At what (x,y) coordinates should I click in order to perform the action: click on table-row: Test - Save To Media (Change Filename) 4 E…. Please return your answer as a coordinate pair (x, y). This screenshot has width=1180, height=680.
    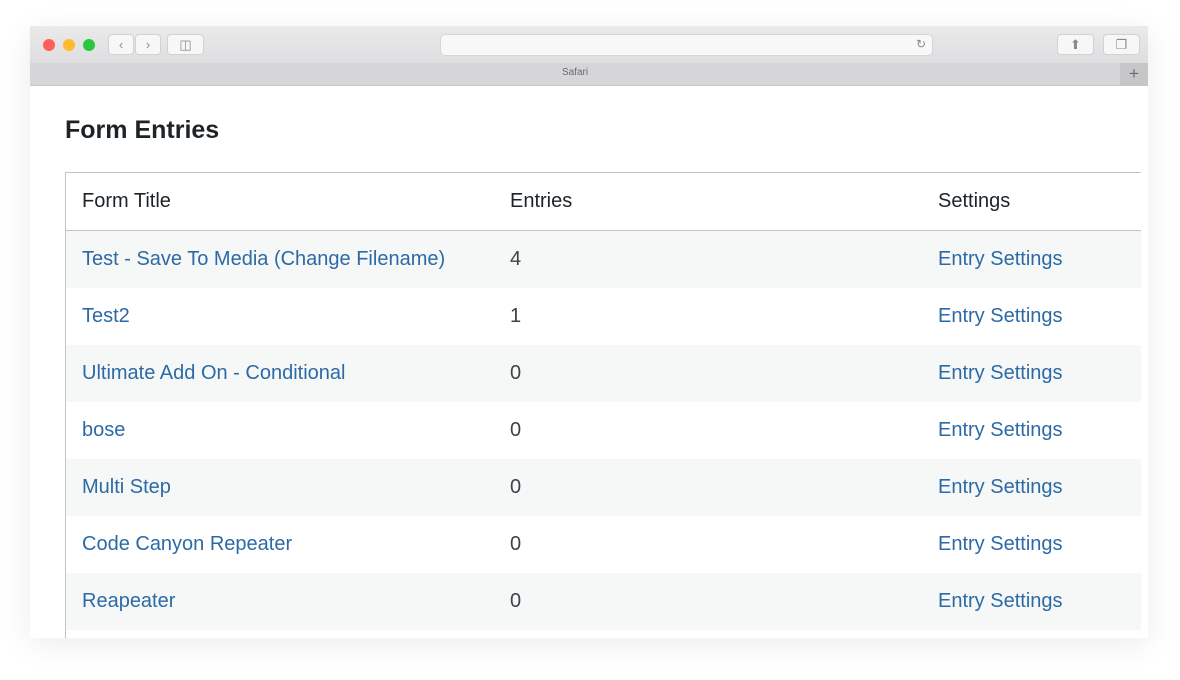
    Looking at the image, I should click on (603, 259).